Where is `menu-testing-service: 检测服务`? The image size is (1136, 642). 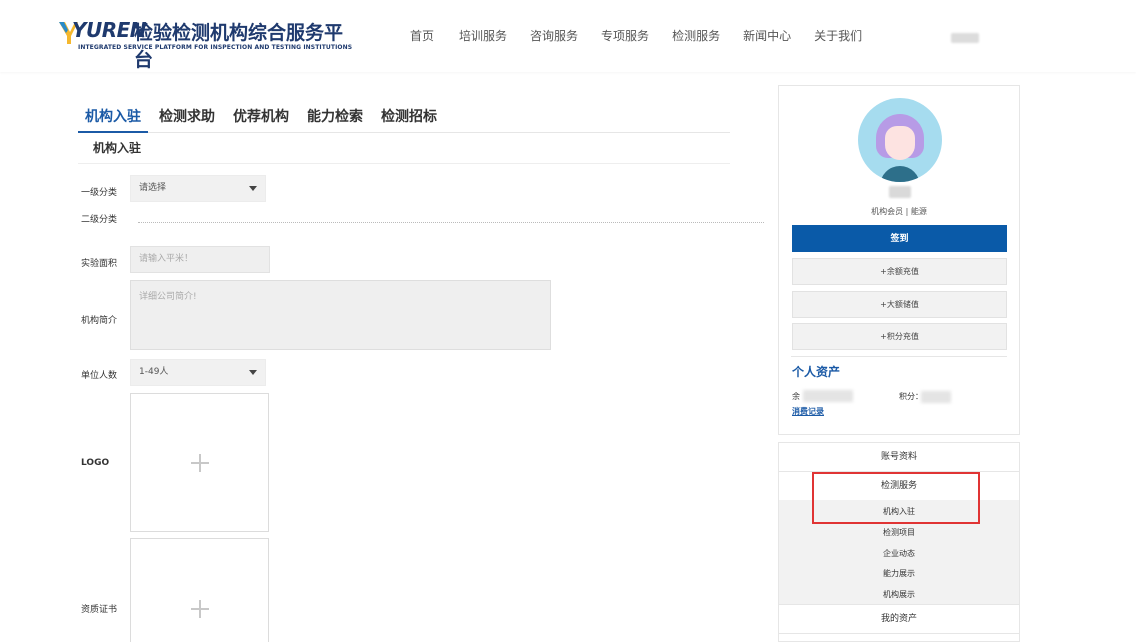 menu-testing-service: 检测服务 is located at coordinates (899, 486).